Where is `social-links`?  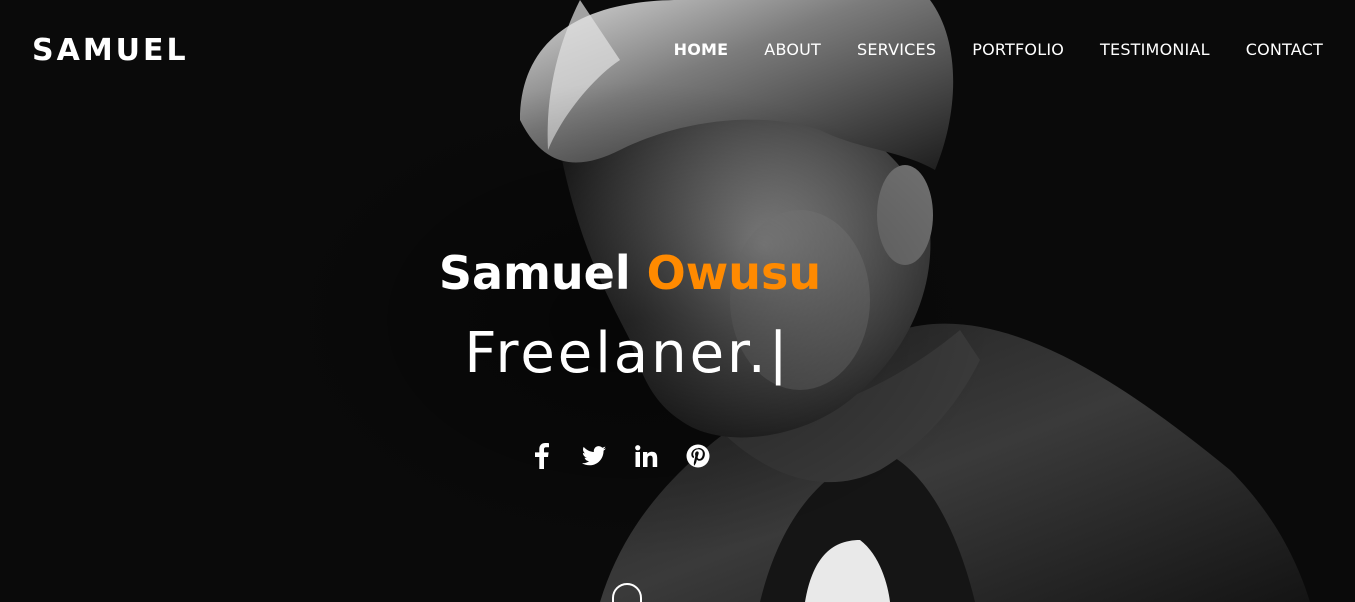
social-links is located at coordinates (620, 456).